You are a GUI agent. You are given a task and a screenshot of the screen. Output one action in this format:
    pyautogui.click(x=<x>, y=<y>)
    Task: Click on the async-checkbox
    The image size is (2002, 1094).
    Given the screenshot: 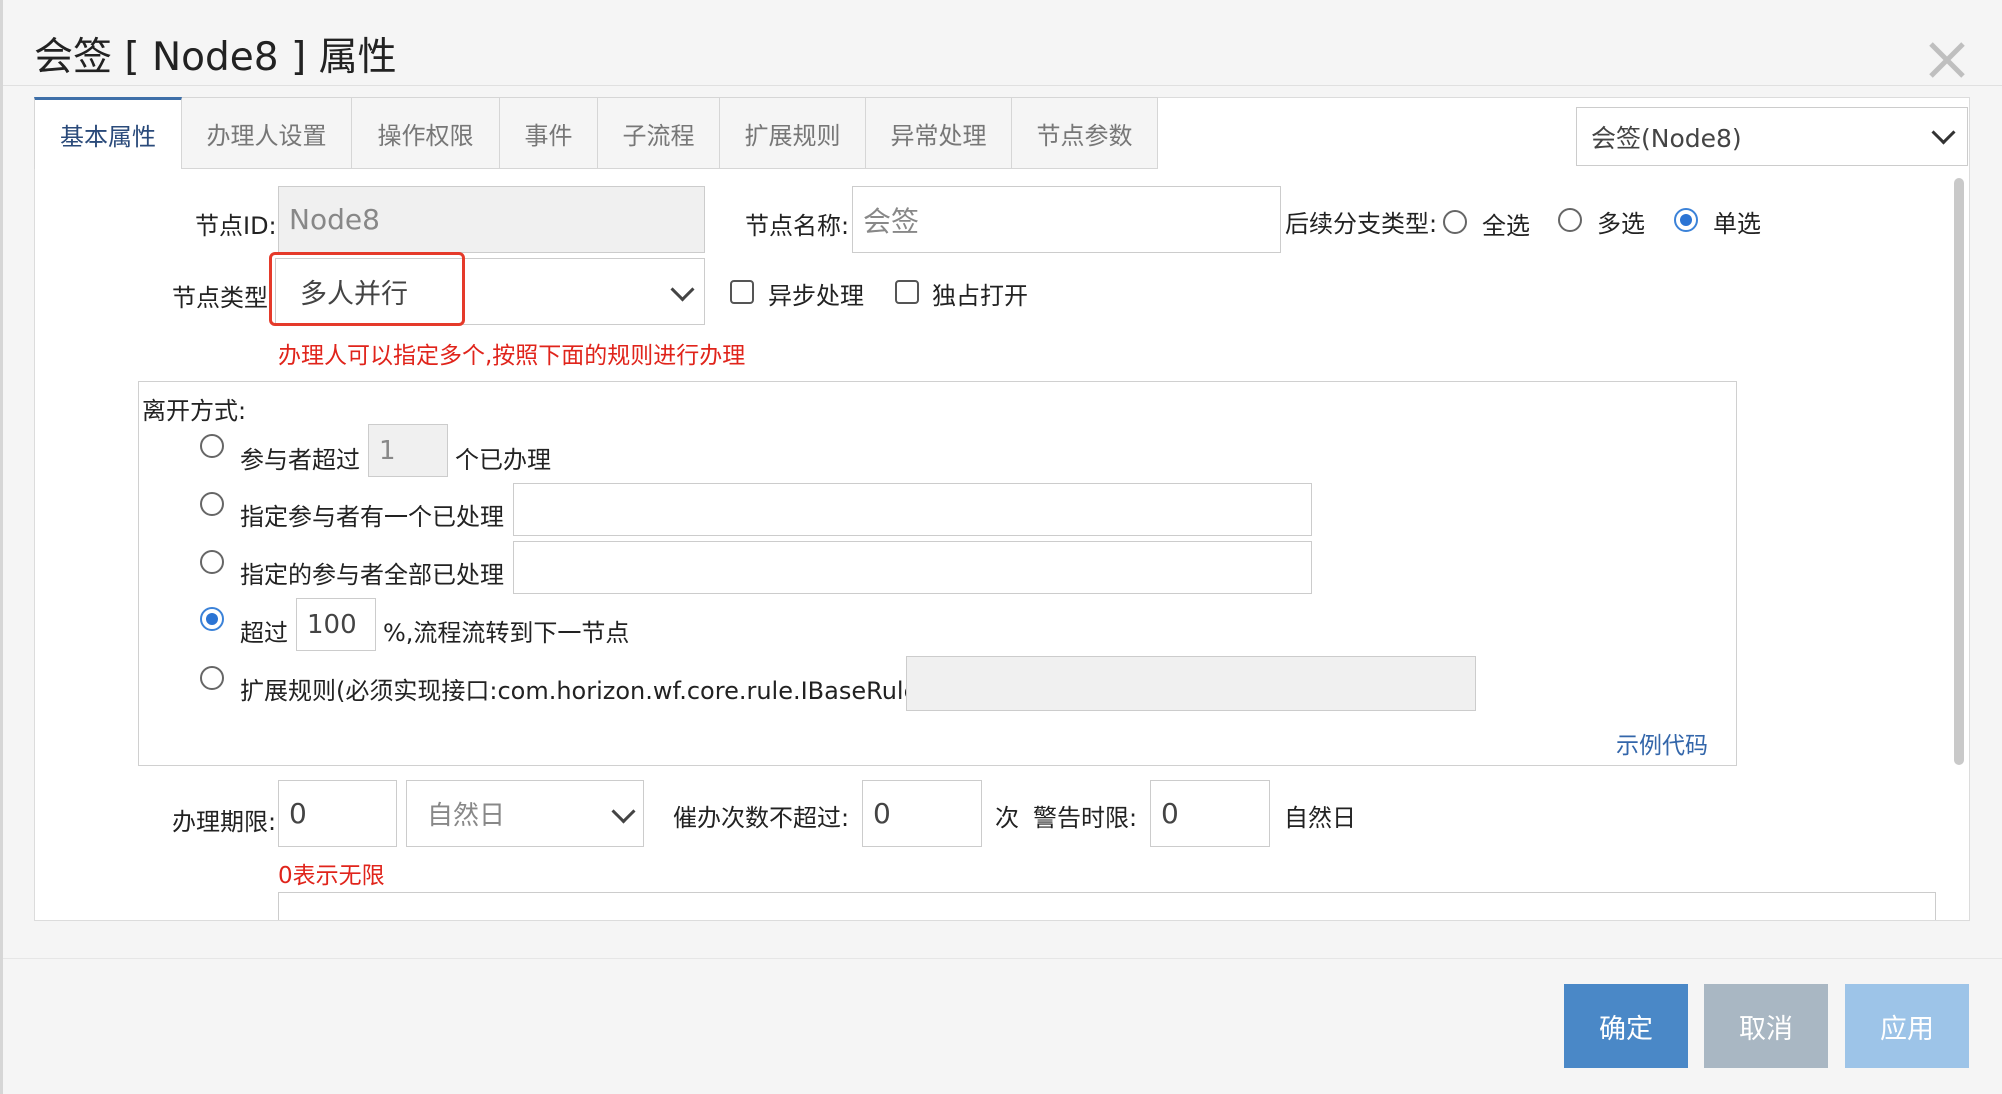 What is the action you would take?
    pyautogui.click(x=742, y=292)
    